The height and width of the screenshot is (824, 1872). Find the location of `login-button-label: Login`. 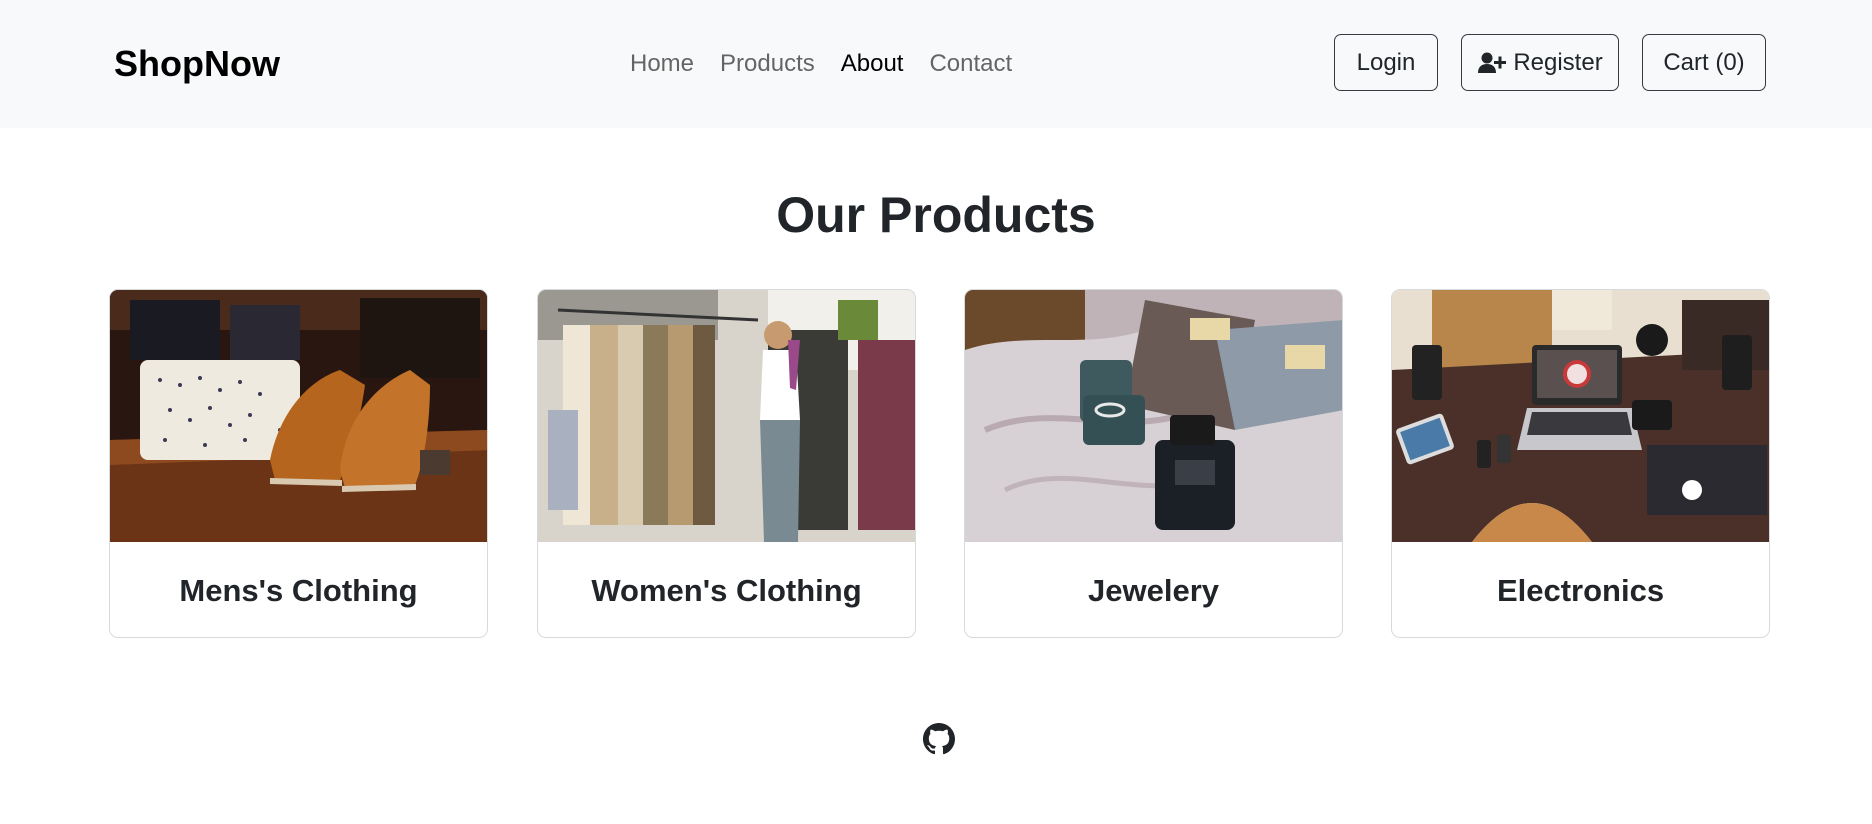

login-button-label: Login is located at coordinates (1386, 62).